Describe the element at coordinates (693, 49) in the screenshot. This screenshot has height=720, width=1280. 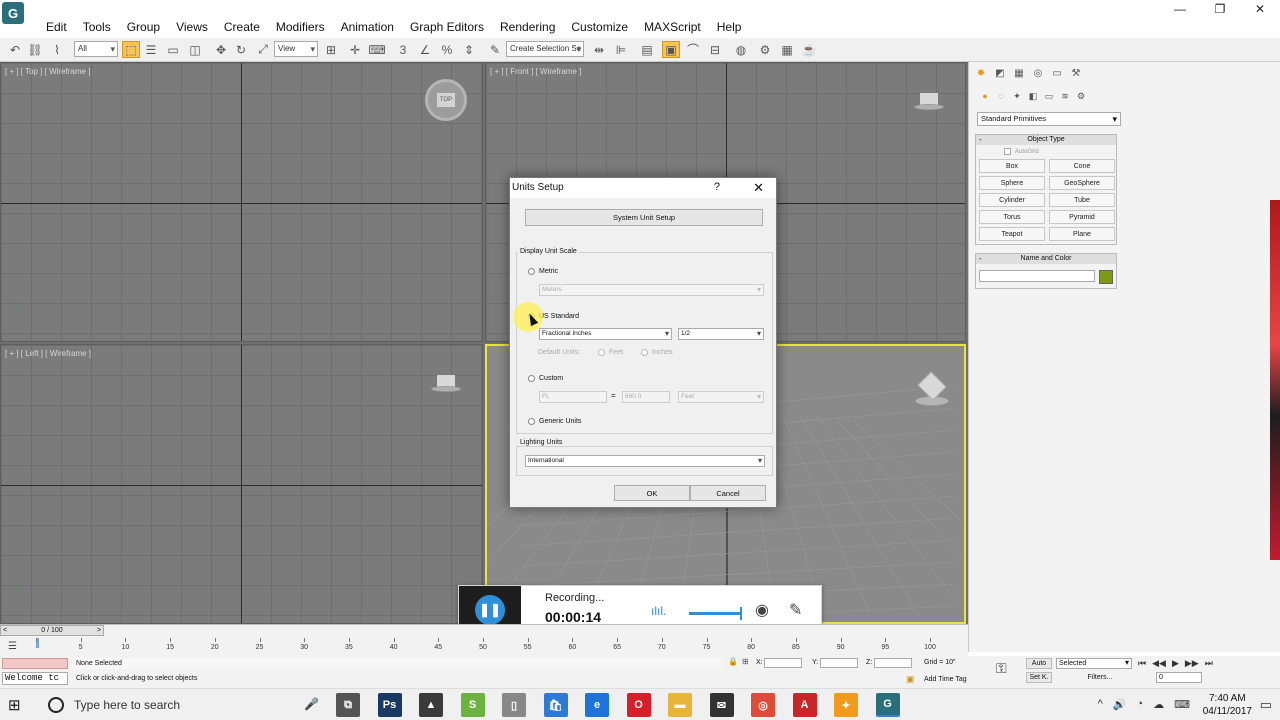
I see `curve-editor-icon: ⌒` at that location.